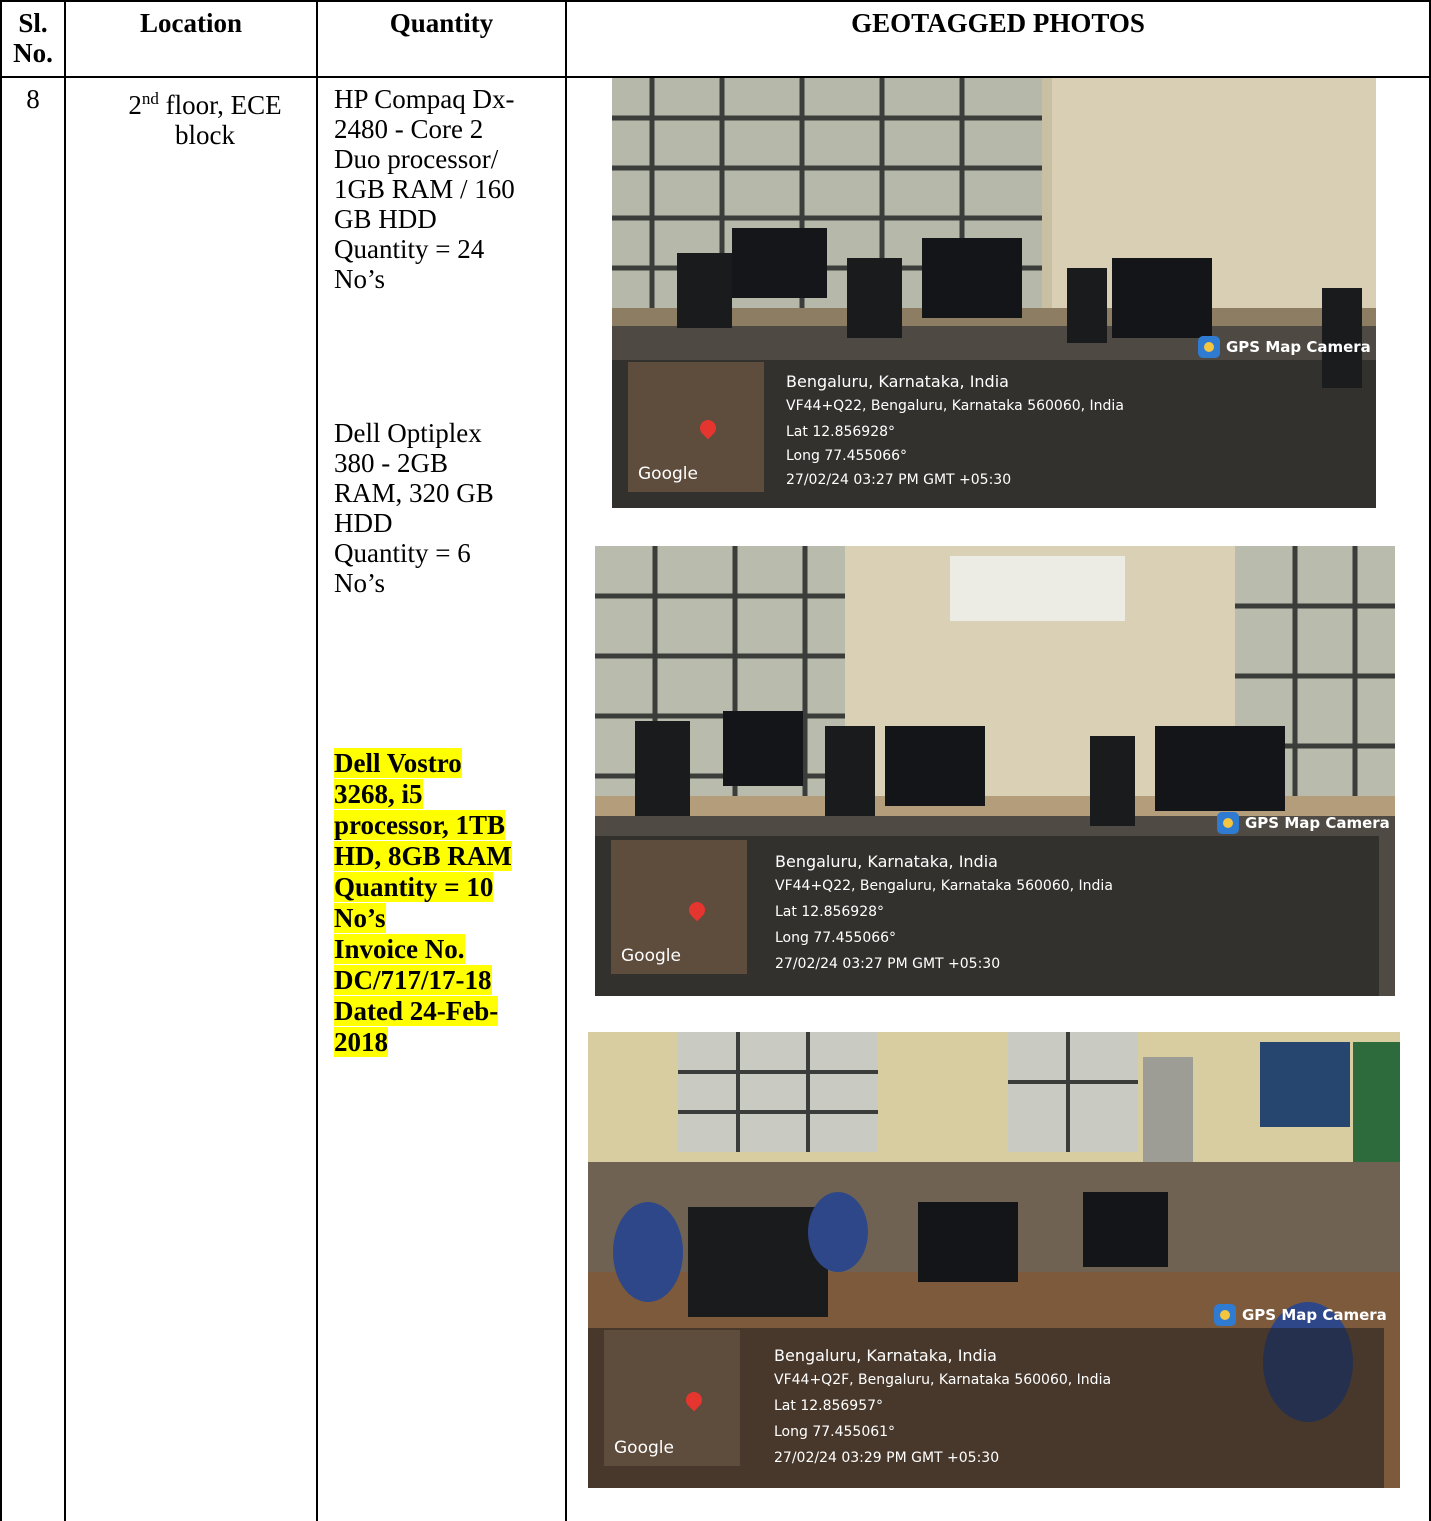  I want to click on quantity-item-line-text: HD, 8GB RAM, so click(423, 856).